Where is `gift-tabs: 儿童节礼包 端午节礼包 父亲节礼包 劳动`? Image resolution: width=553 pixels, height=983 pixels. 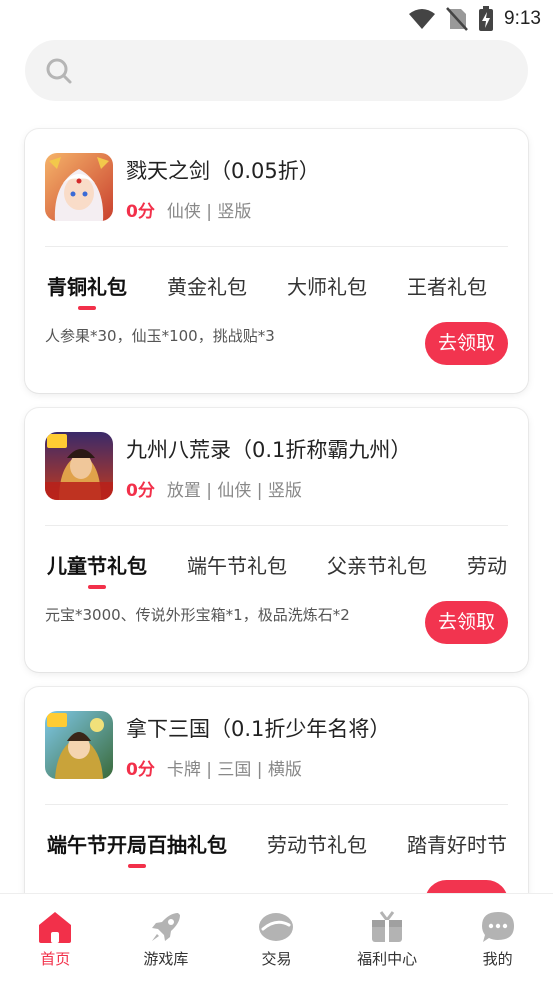 gift-tabs: 儿童节礼包 端午节礼包 父亲节礼包 劳动 is located at coordinates (287, 569).